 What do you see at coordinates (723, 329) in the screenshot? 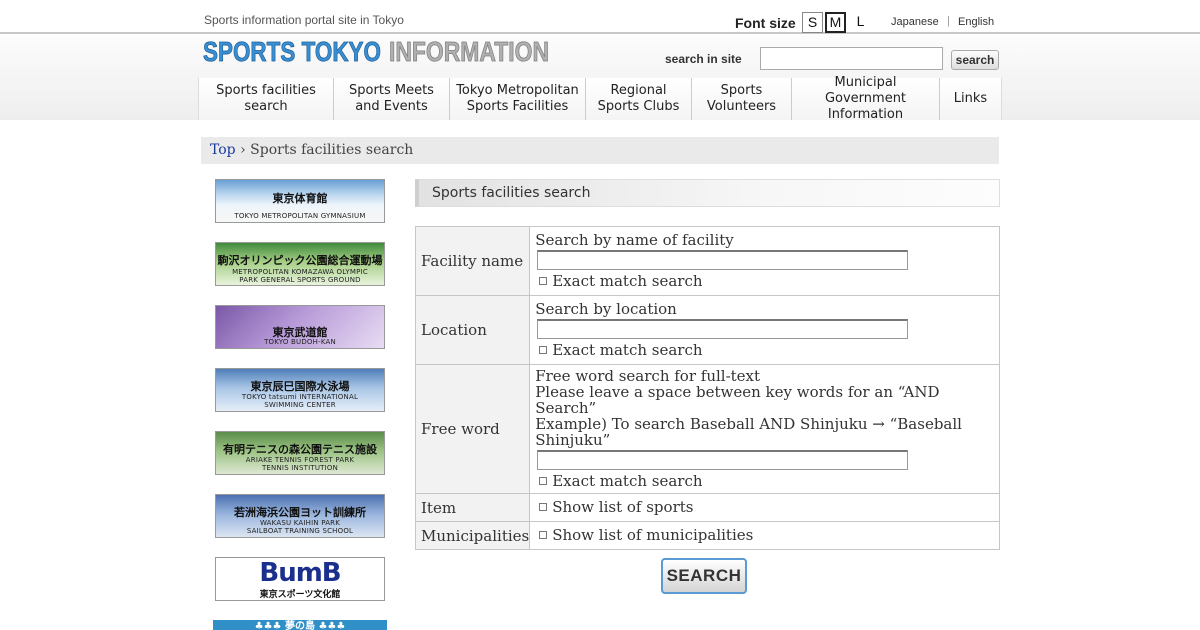
I see `location-input` at bounding box center [723, 329].